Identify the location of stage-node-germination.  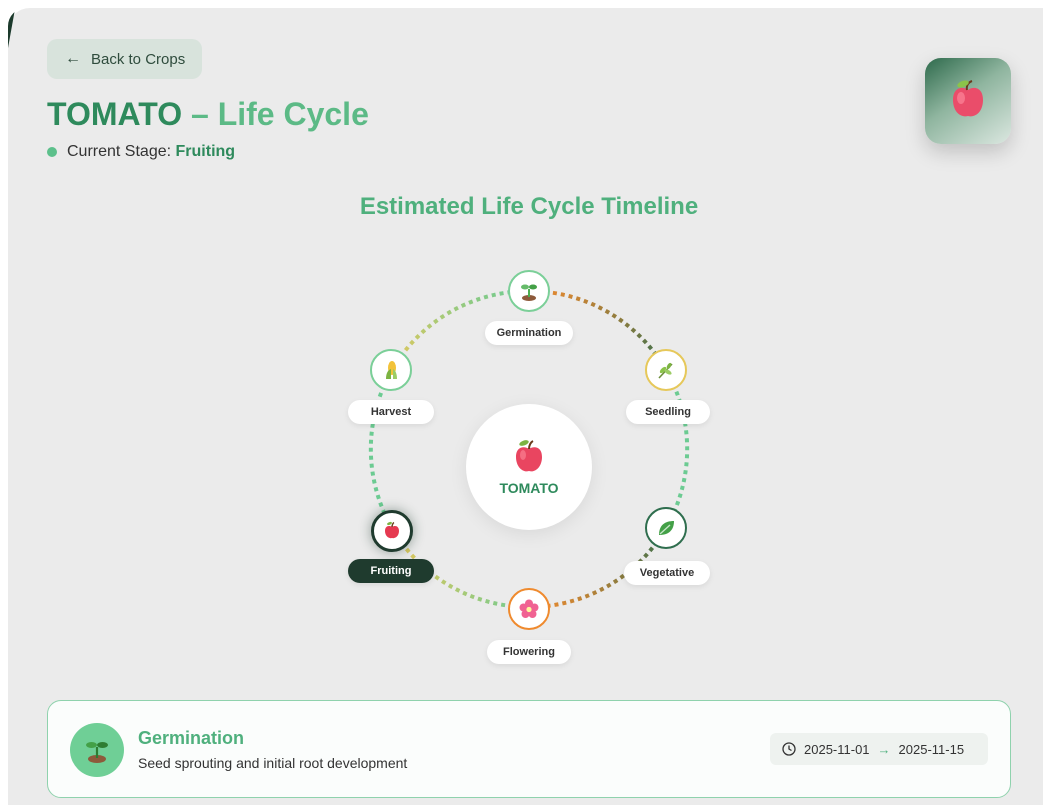
(529, 291).